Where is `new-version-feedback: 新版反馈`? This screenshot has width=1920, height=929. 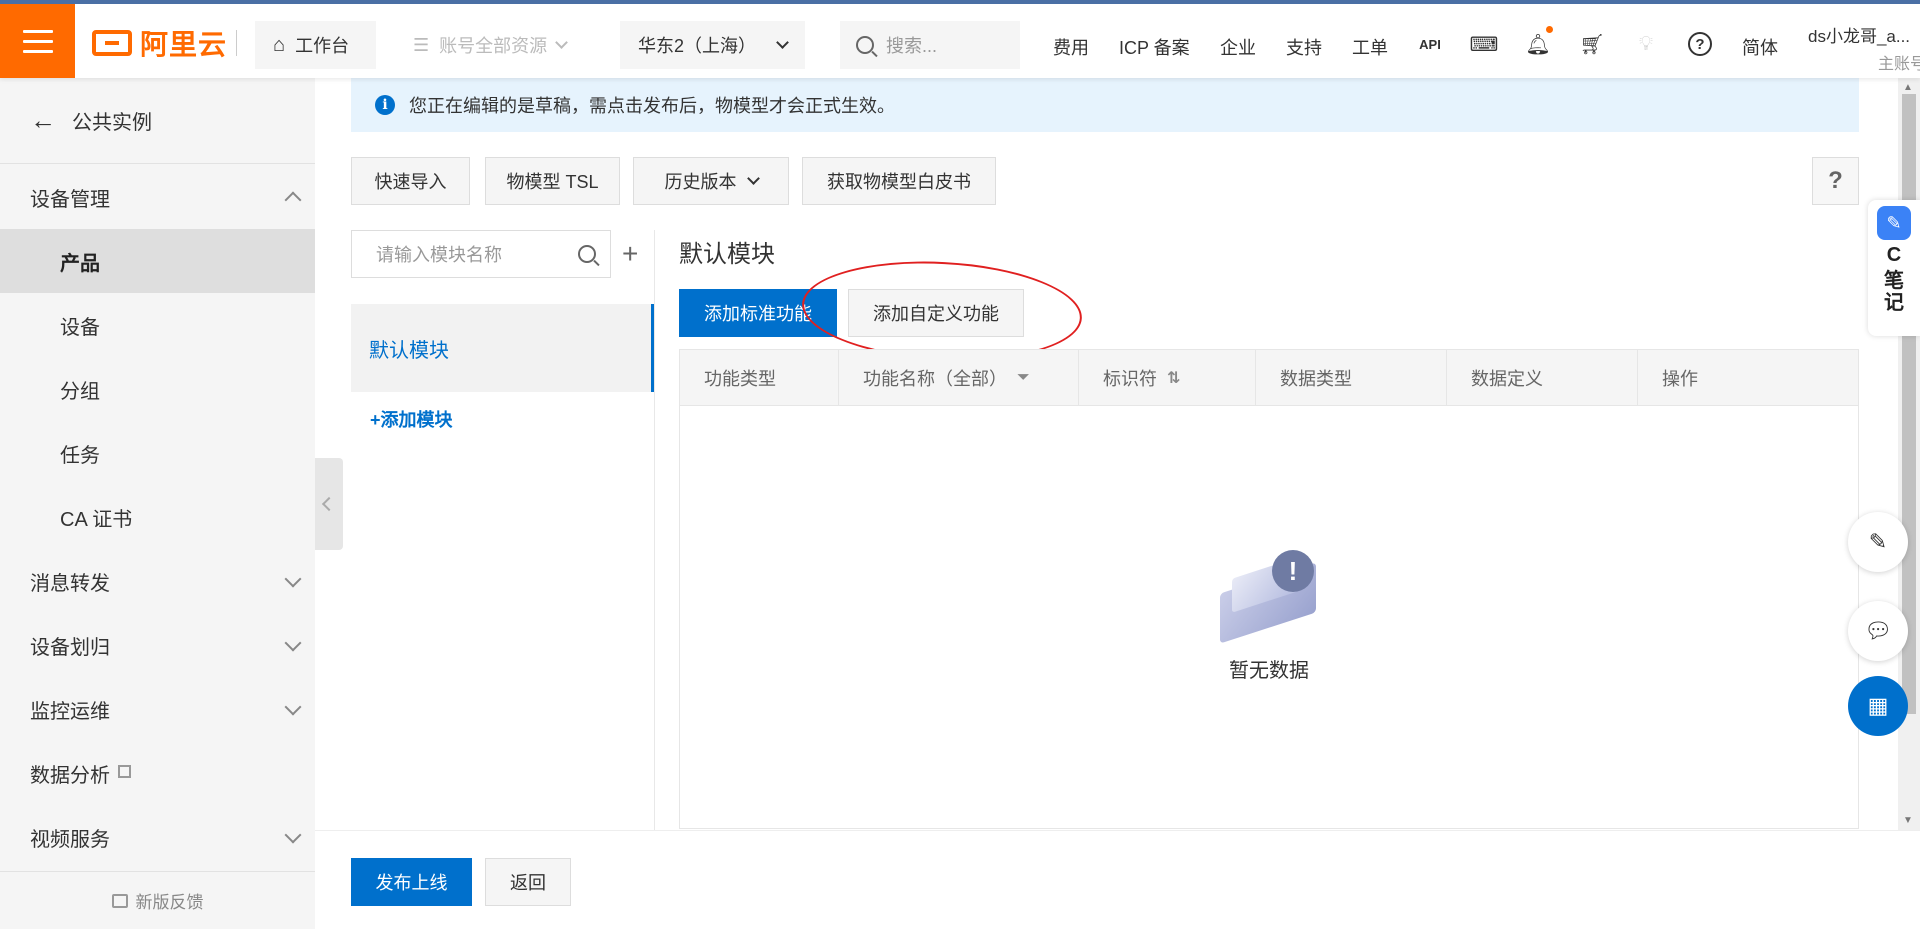 new-version-feedback: 新版反馈 is located at coordinates (157, 900).